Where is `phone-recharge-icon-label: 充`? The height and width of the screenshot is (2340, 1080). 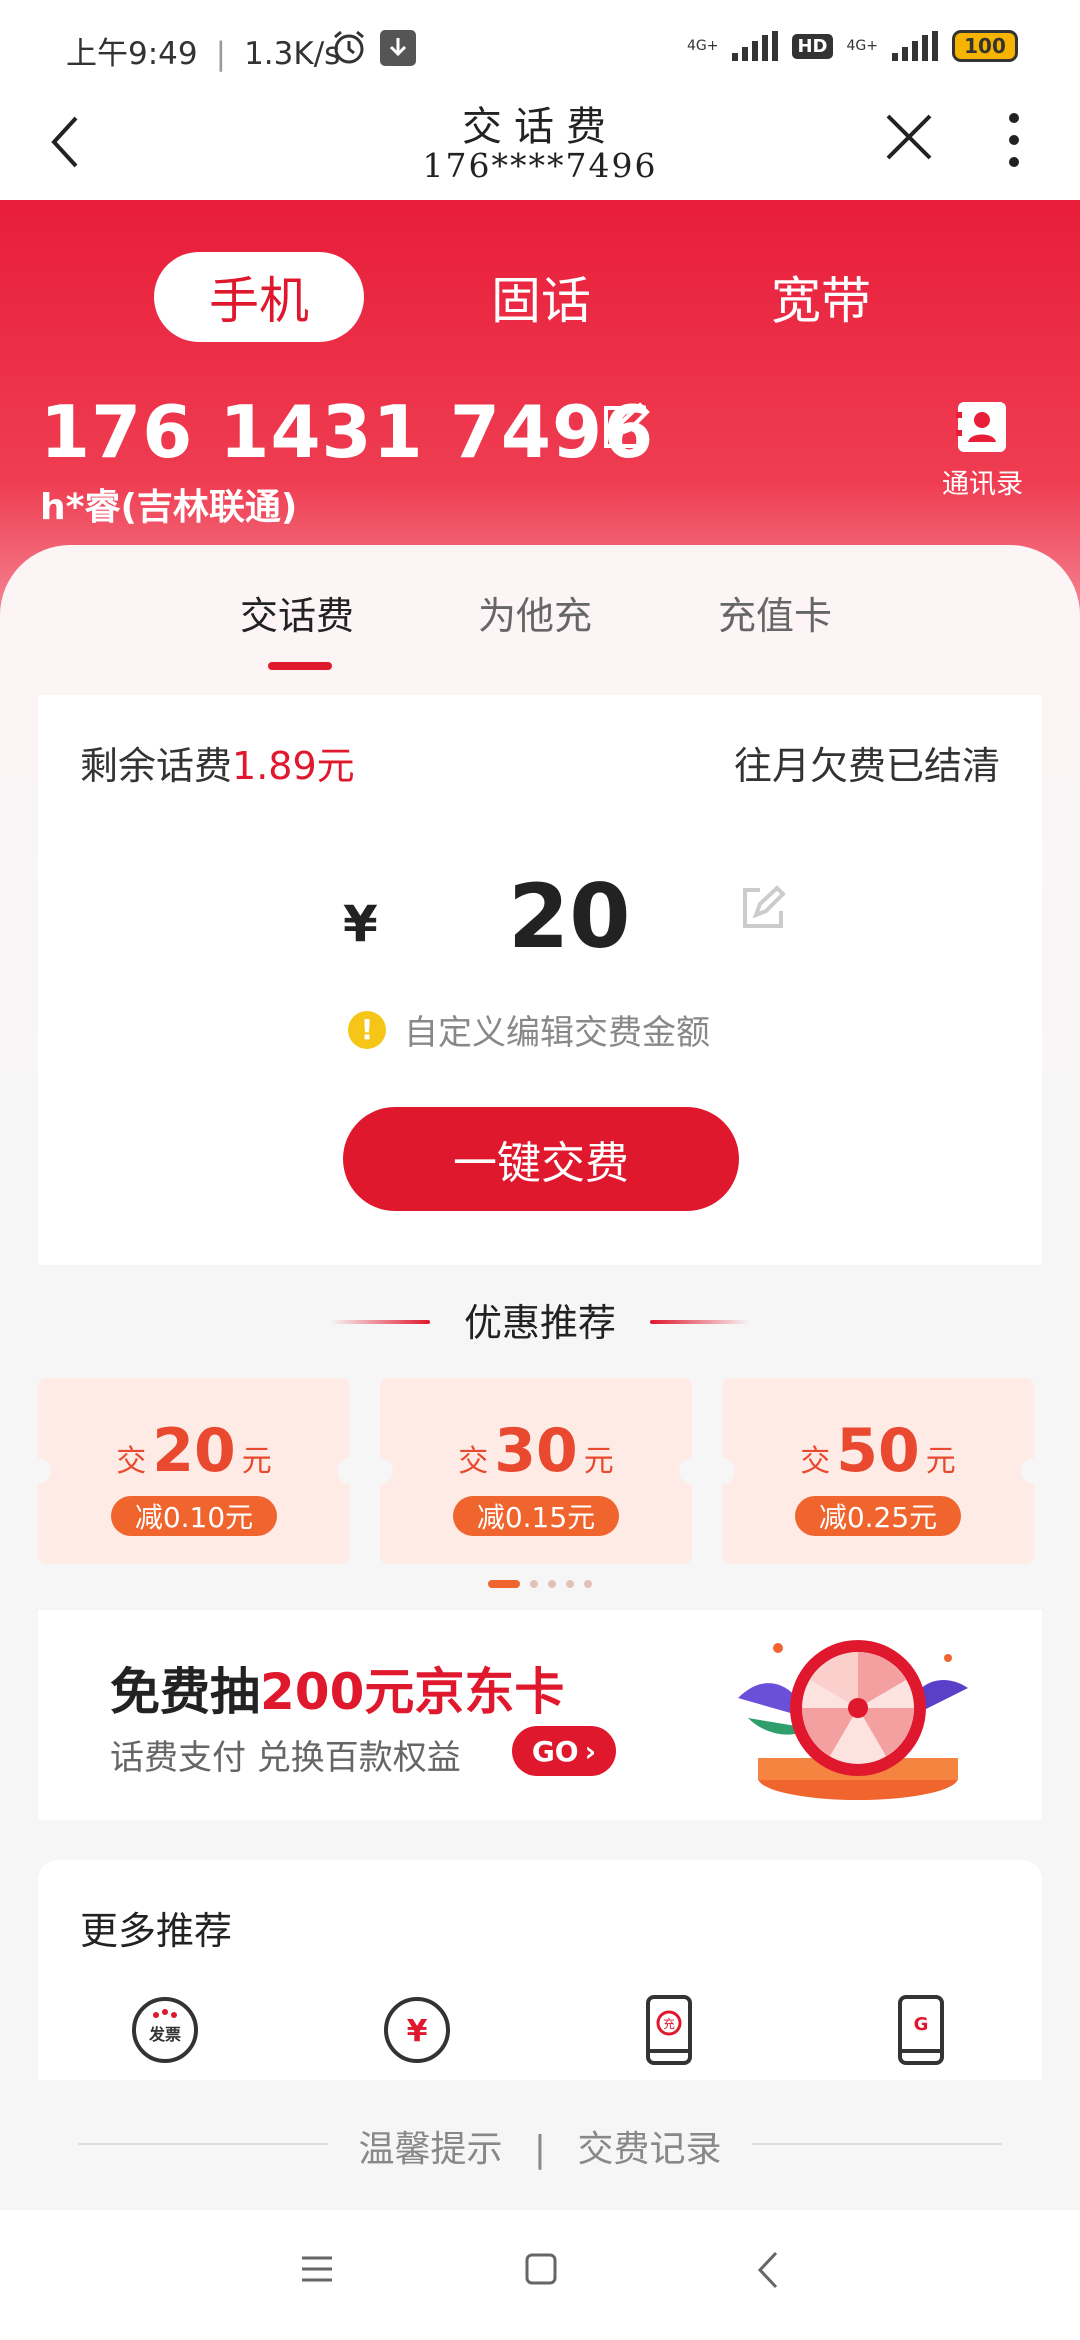 phone-recharge-icon-label: 充 is located at coordinates (669, 2023).